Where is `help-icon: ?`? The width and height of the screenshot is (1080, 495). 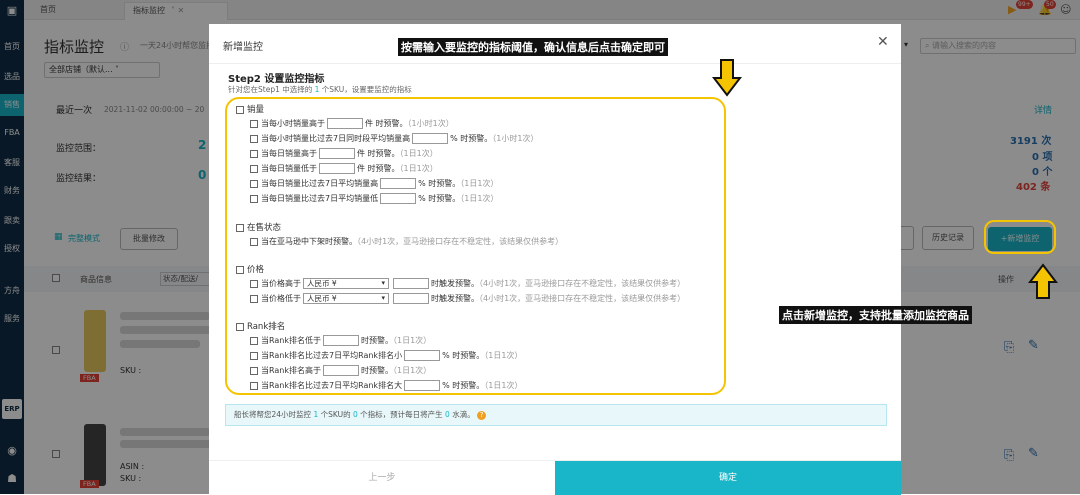
help-icon: ? is located at coordinates (482, 415).